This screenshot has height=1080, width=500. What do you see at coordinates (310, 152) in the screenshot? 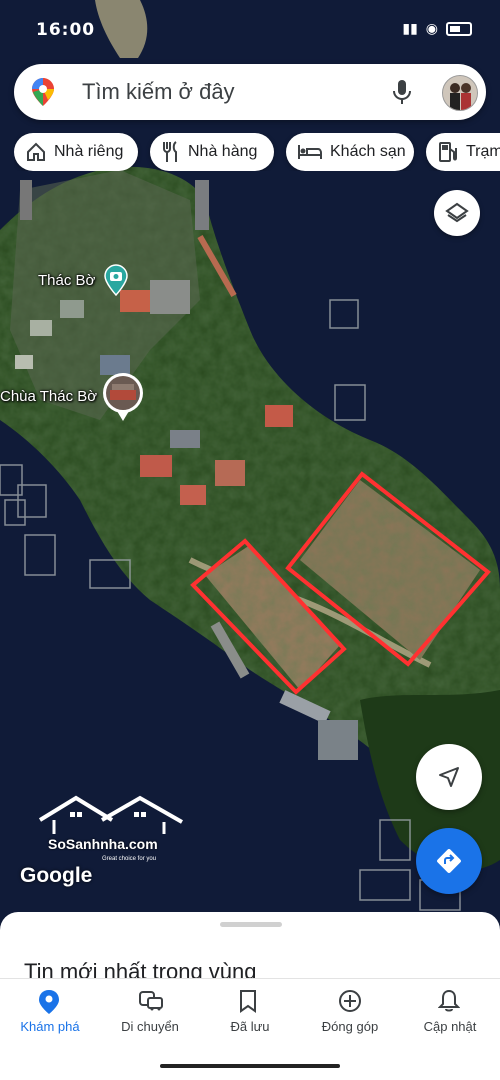
I see `hotel-icon` at bounding box center [310, 152].